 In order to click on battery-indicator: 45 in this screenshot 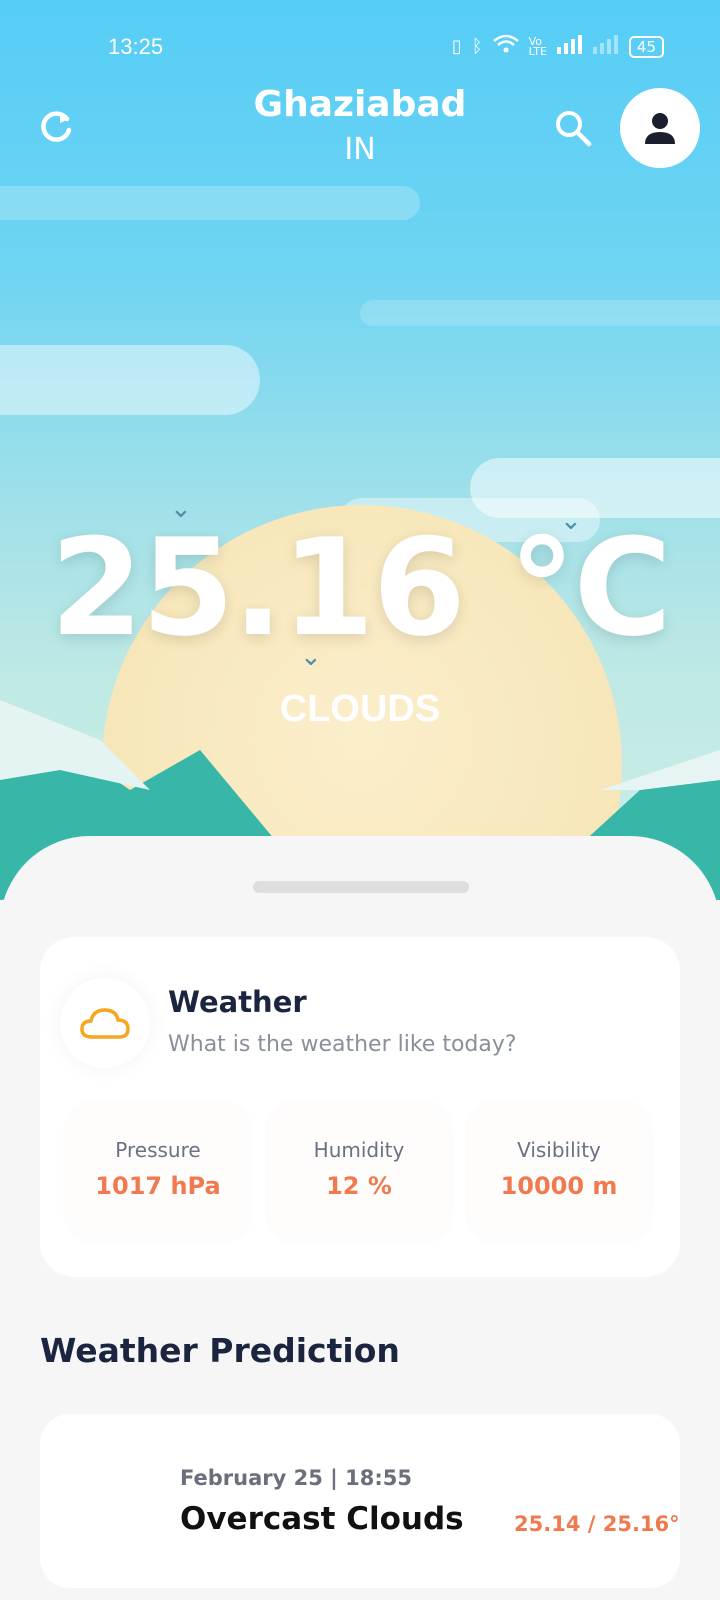, I will do `click(646, 46)`.